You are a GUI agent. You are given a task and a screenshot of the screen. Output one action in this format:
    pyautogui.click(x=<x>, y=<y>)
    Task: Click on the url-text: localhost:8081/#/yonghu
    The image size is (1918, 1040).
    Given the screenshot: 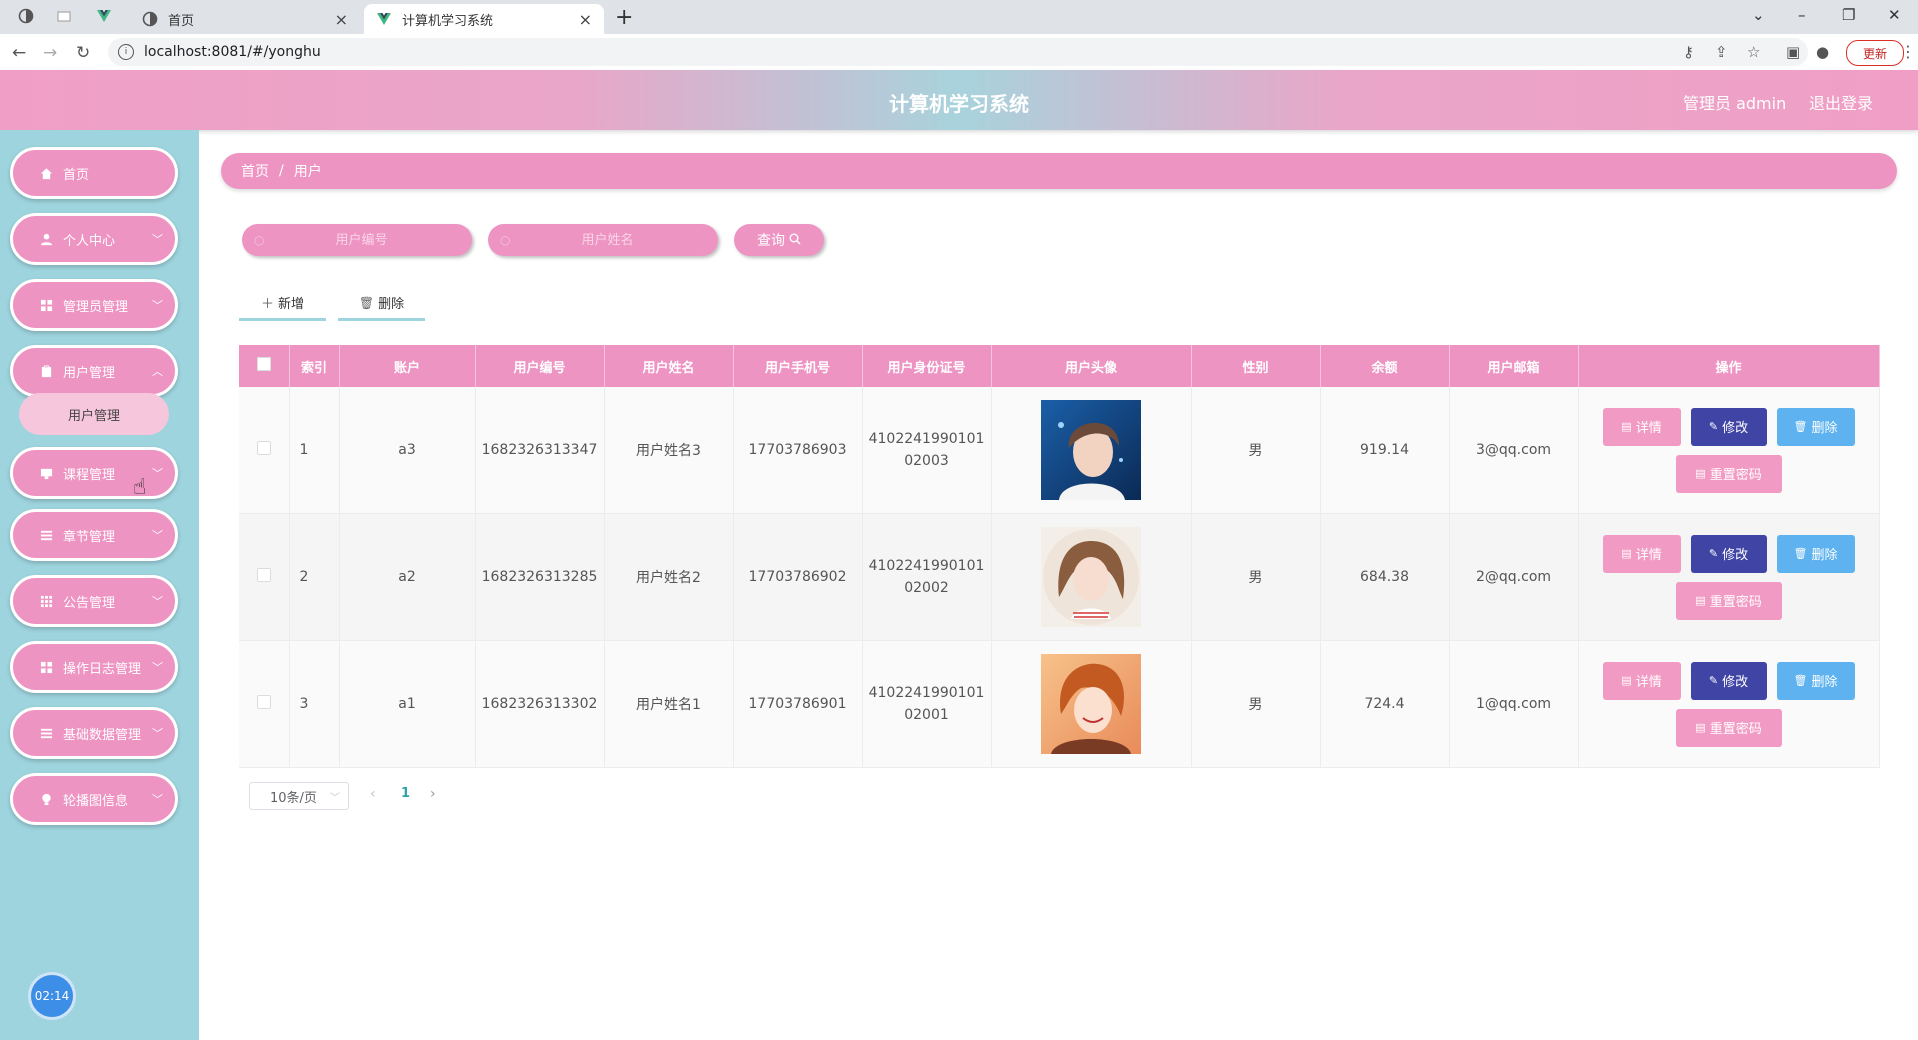 What is the action you would take?
    pyautogui.click(x=232, y=52)
    